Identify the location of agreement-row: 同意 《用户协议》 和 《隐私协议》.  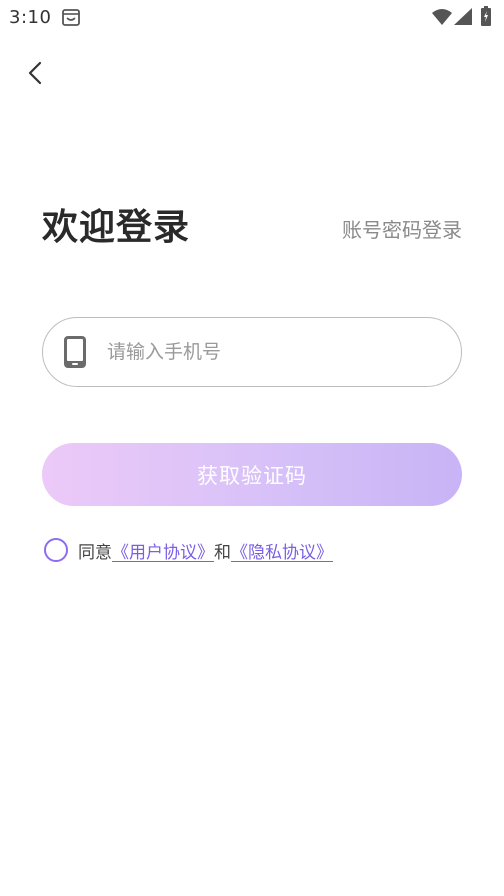
(188, 550).